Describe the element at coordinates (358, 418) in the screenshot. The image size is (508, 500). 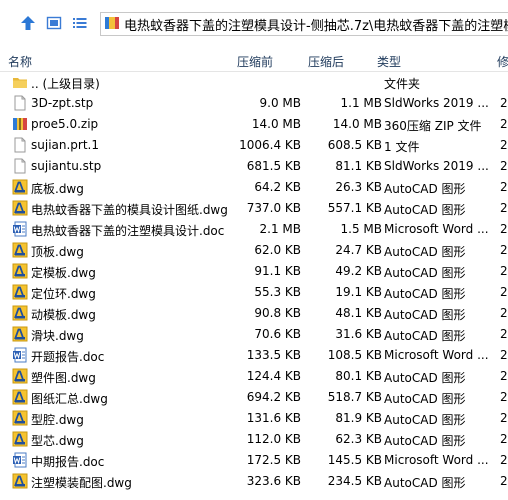
I see `packed-size: 81.9 KB` at that location.